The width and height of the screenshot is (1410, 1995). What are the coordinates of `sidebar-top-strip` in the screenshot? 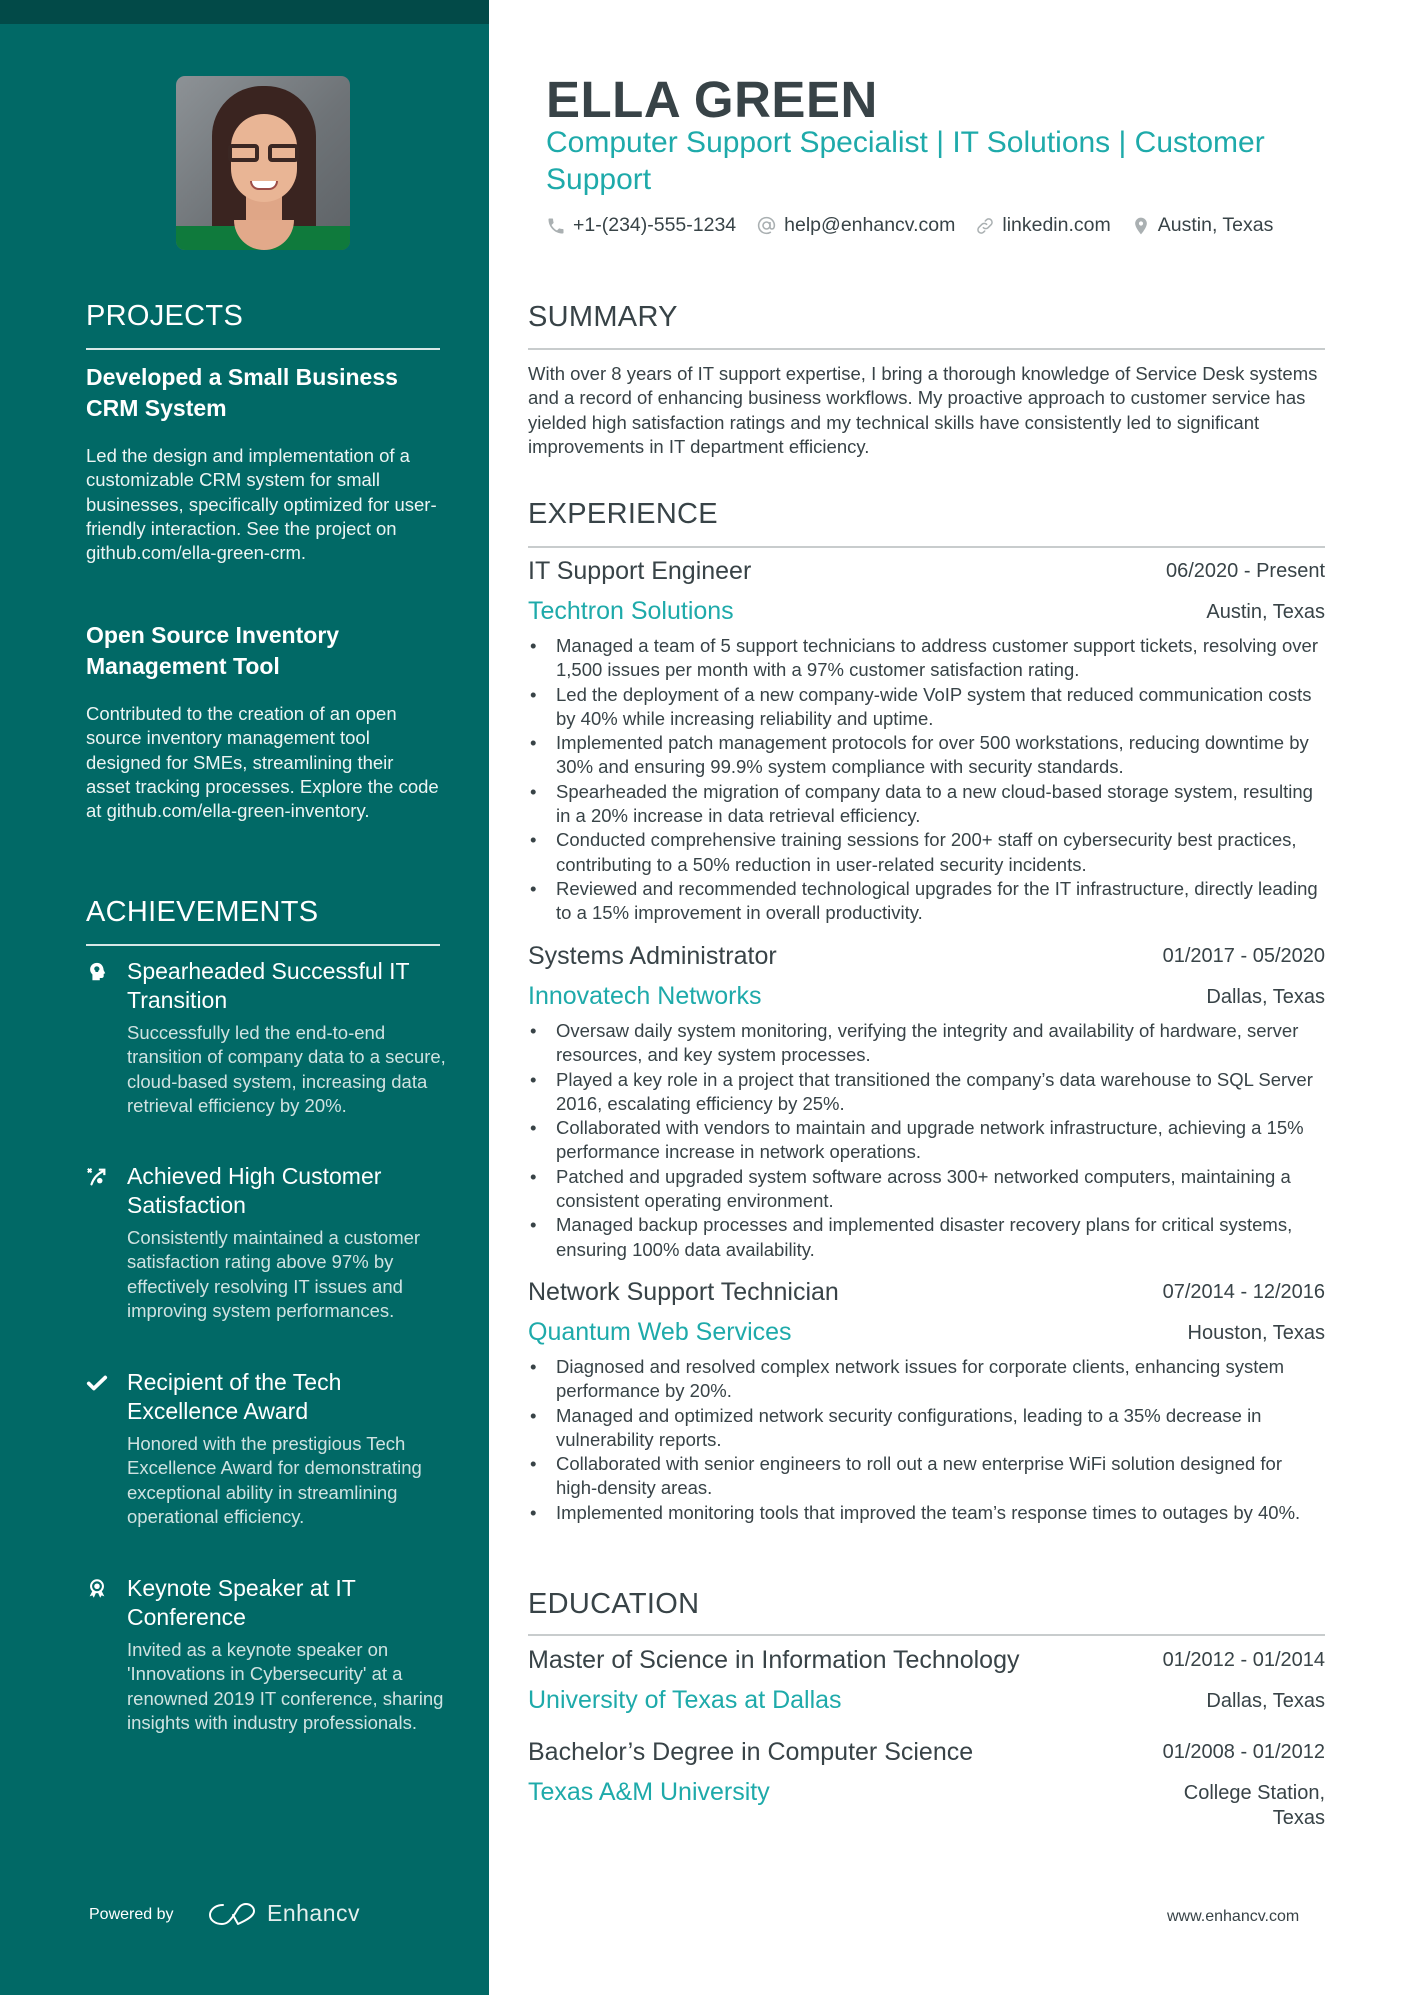 It's located at (244, 12).